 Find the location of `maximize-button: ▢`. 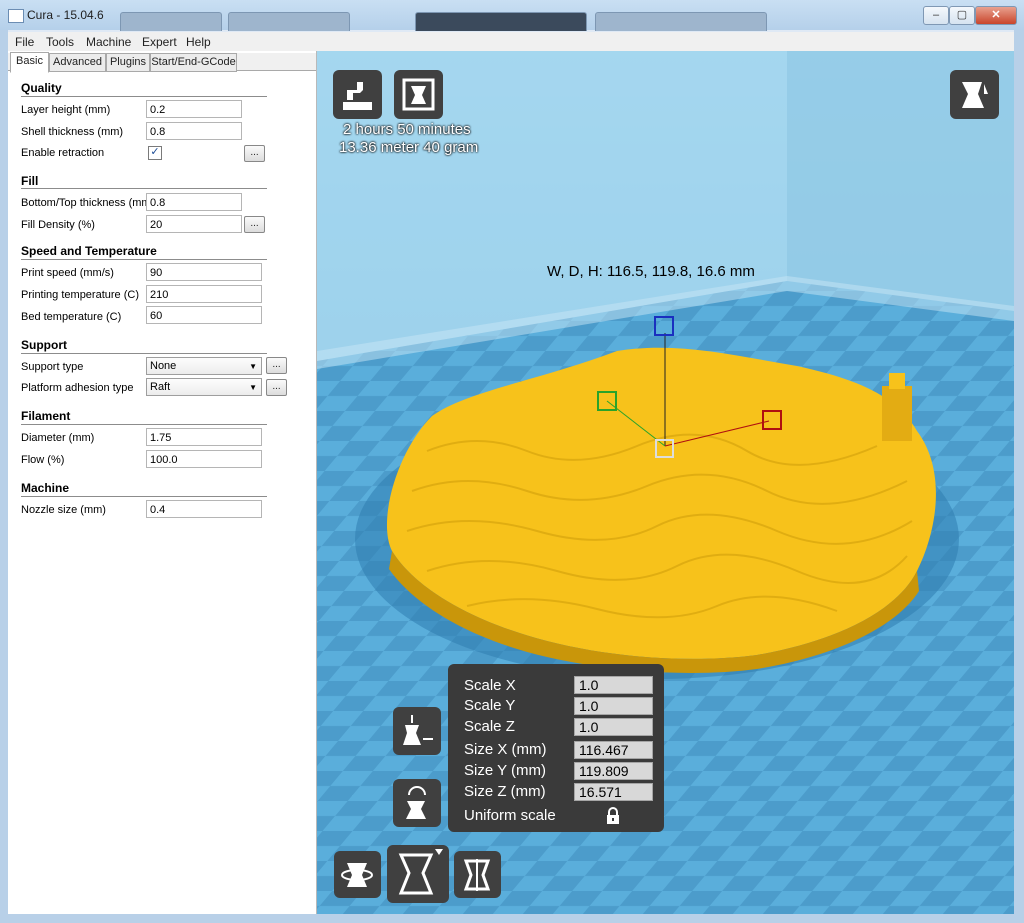

maximize-button: ▢ is located at coordinates (962, 15).